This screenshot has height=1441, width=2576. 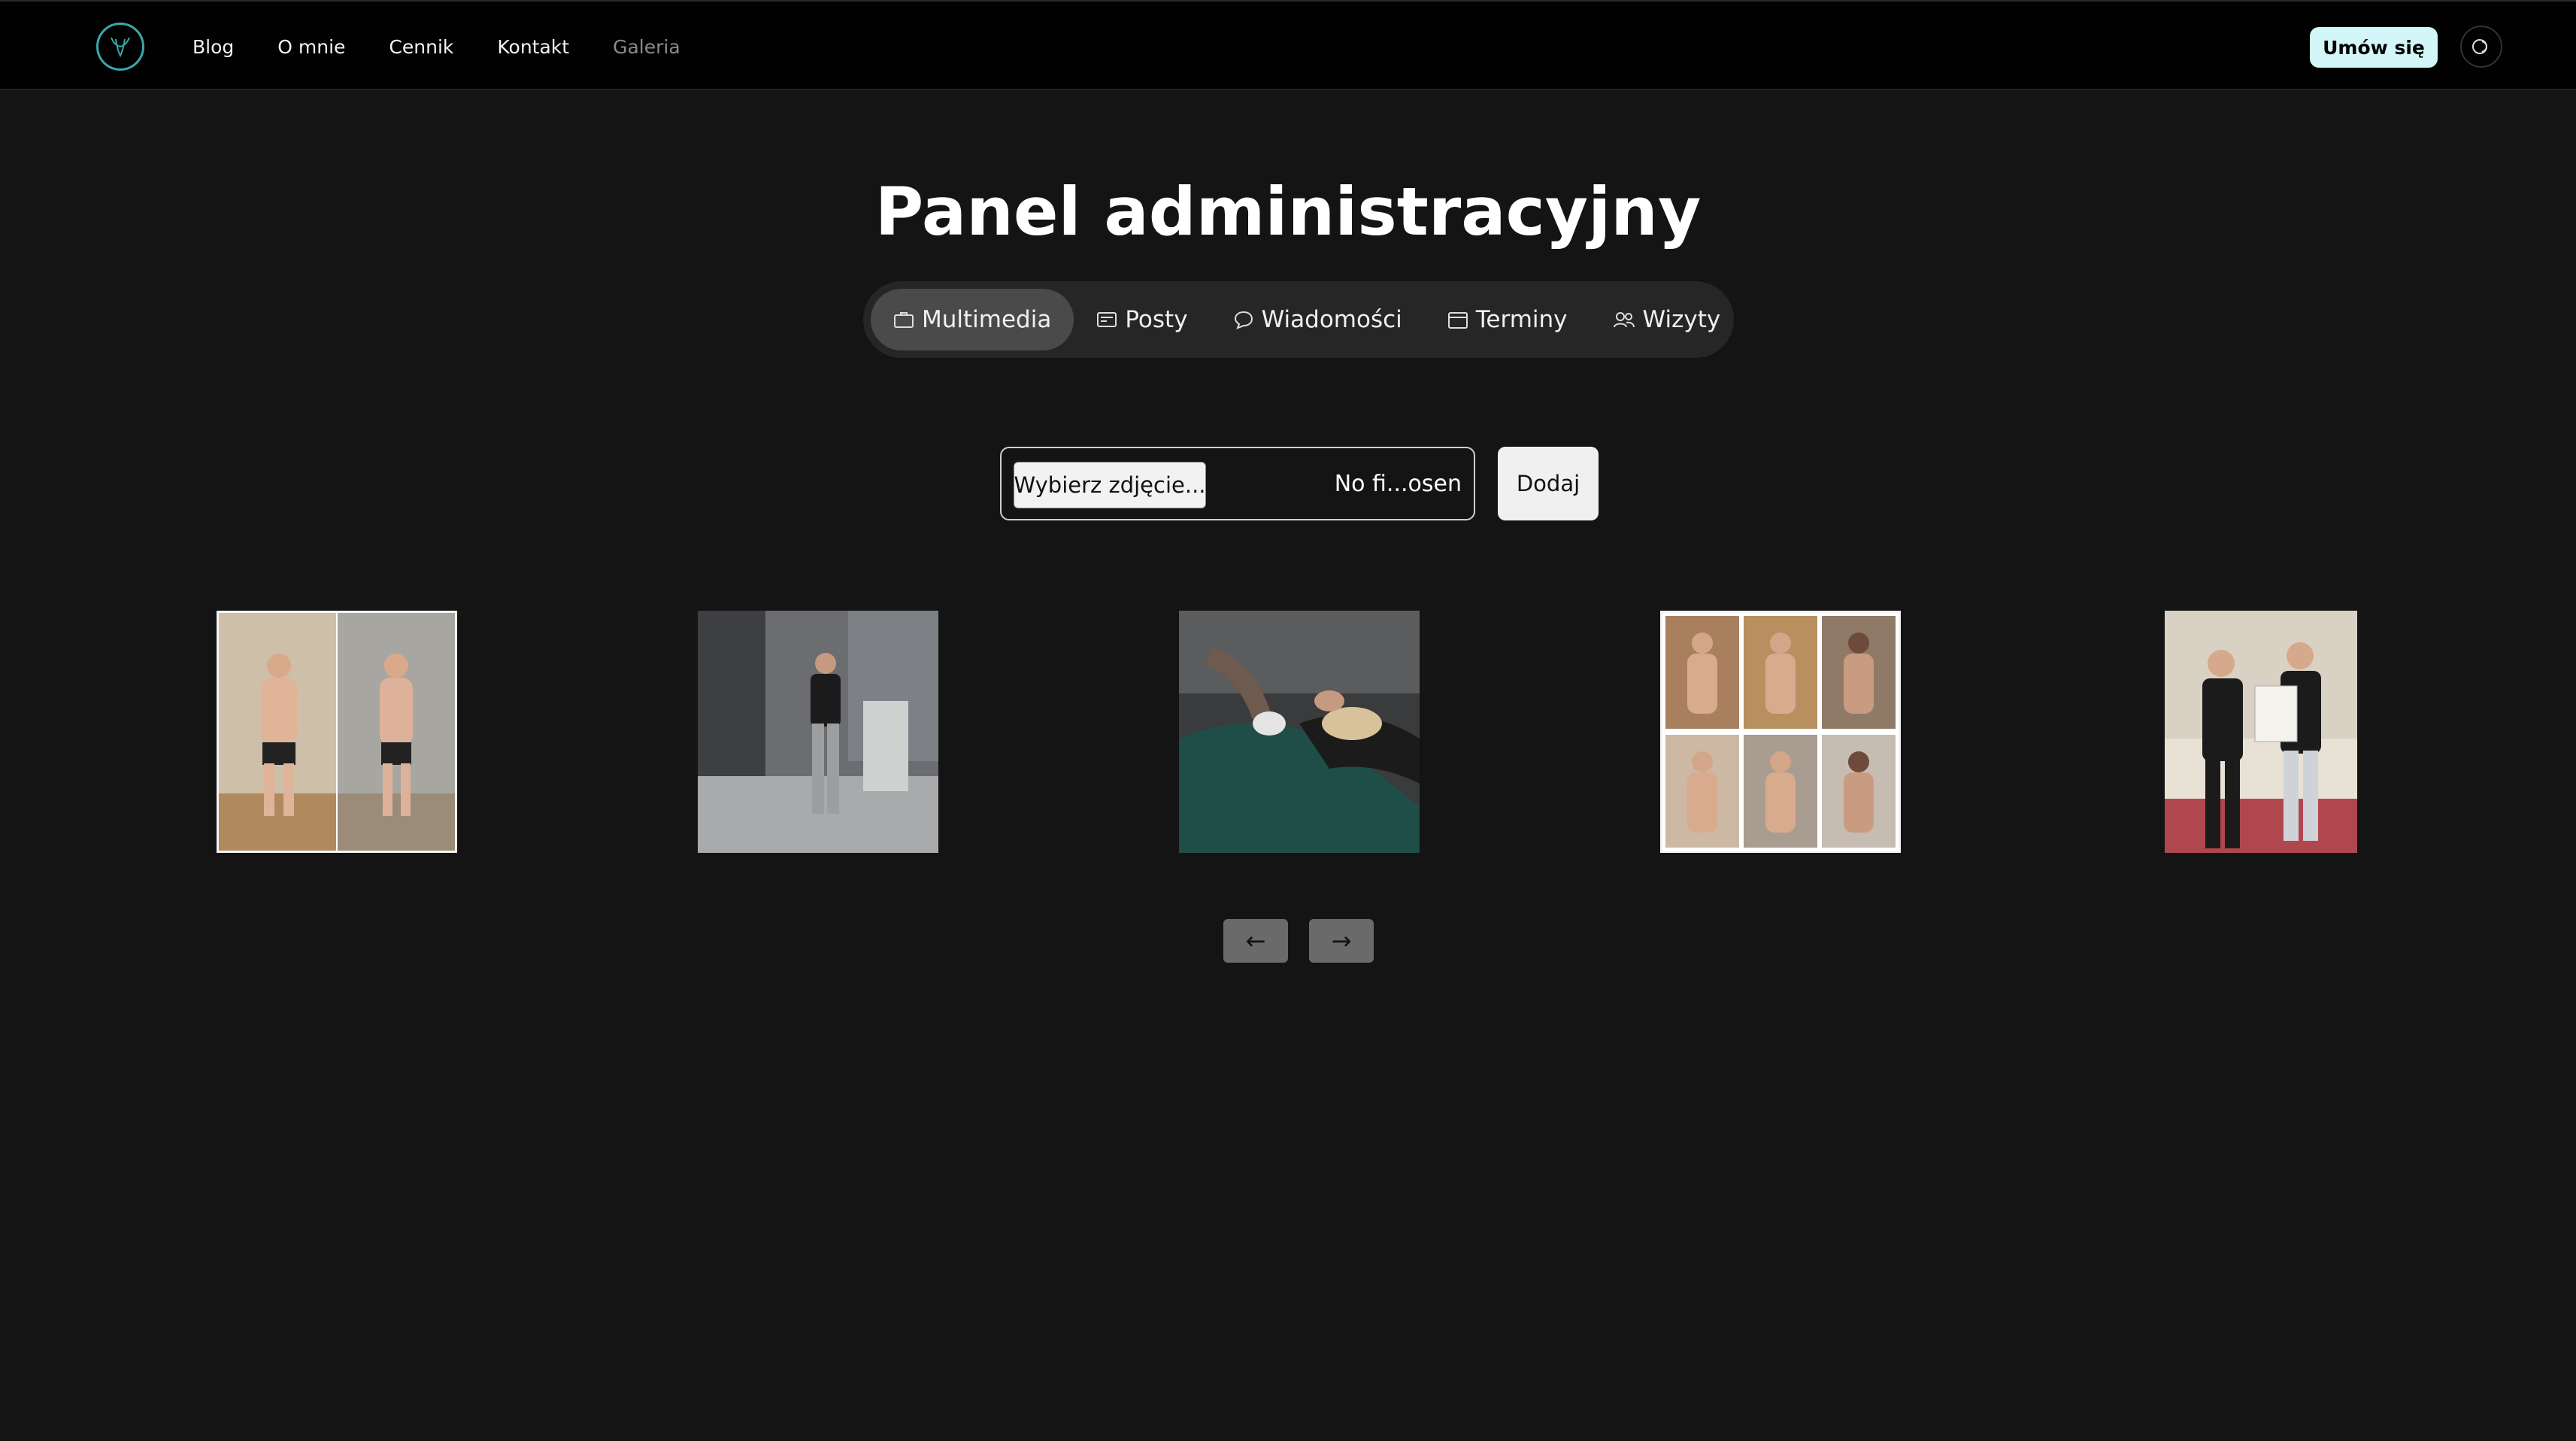 I want to click on tab-label: Wiadomości, so click(x=1331, y=319).